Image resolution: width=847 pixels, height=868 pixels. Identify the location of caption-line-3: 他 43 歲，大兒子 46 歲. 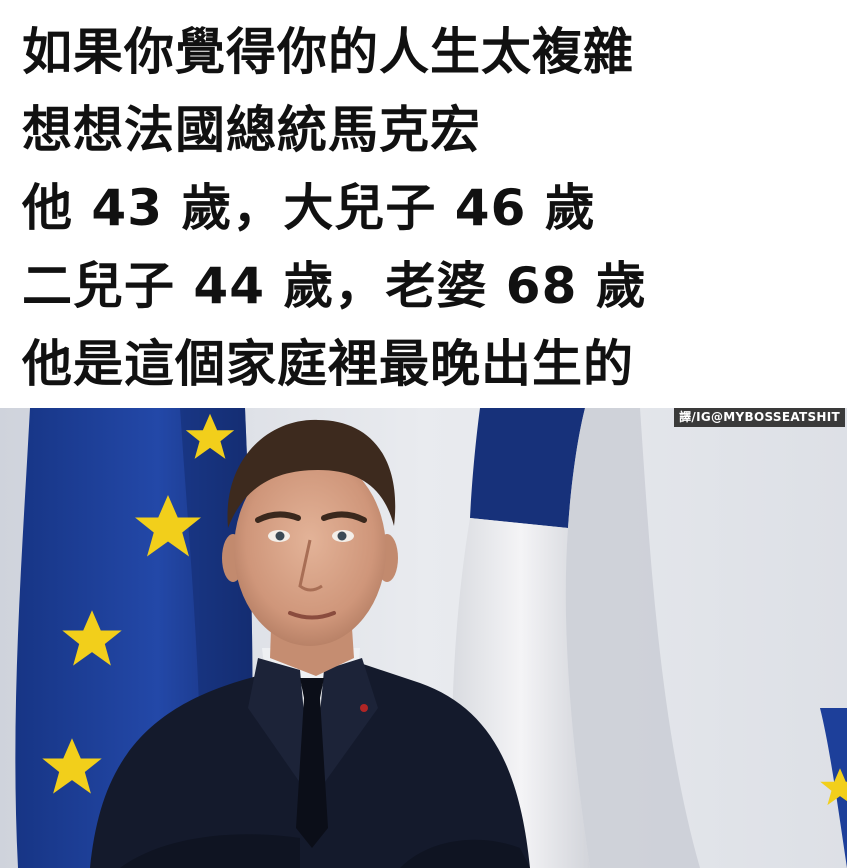
(309, 208).